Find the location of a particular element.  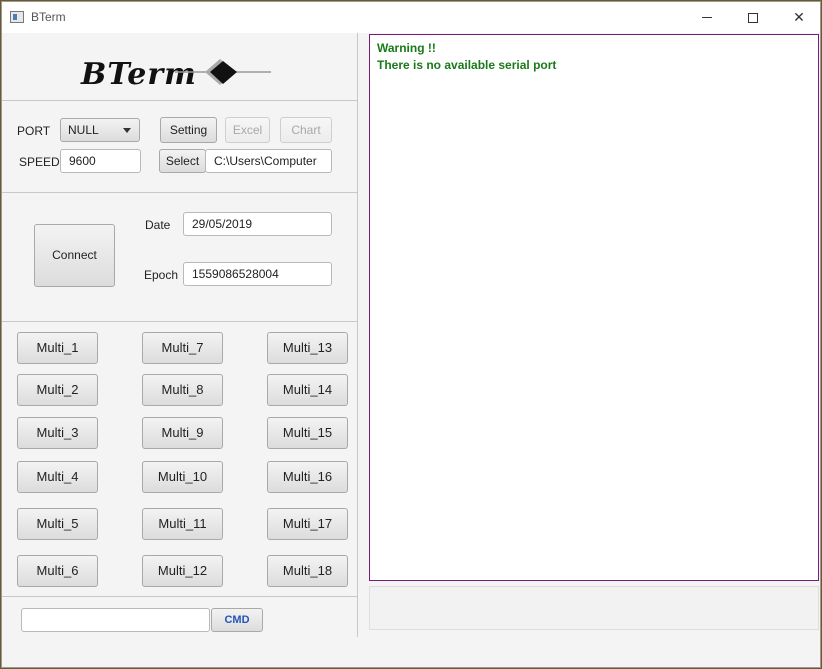

console-line: Warning !! is located at coordinates (406, 48).